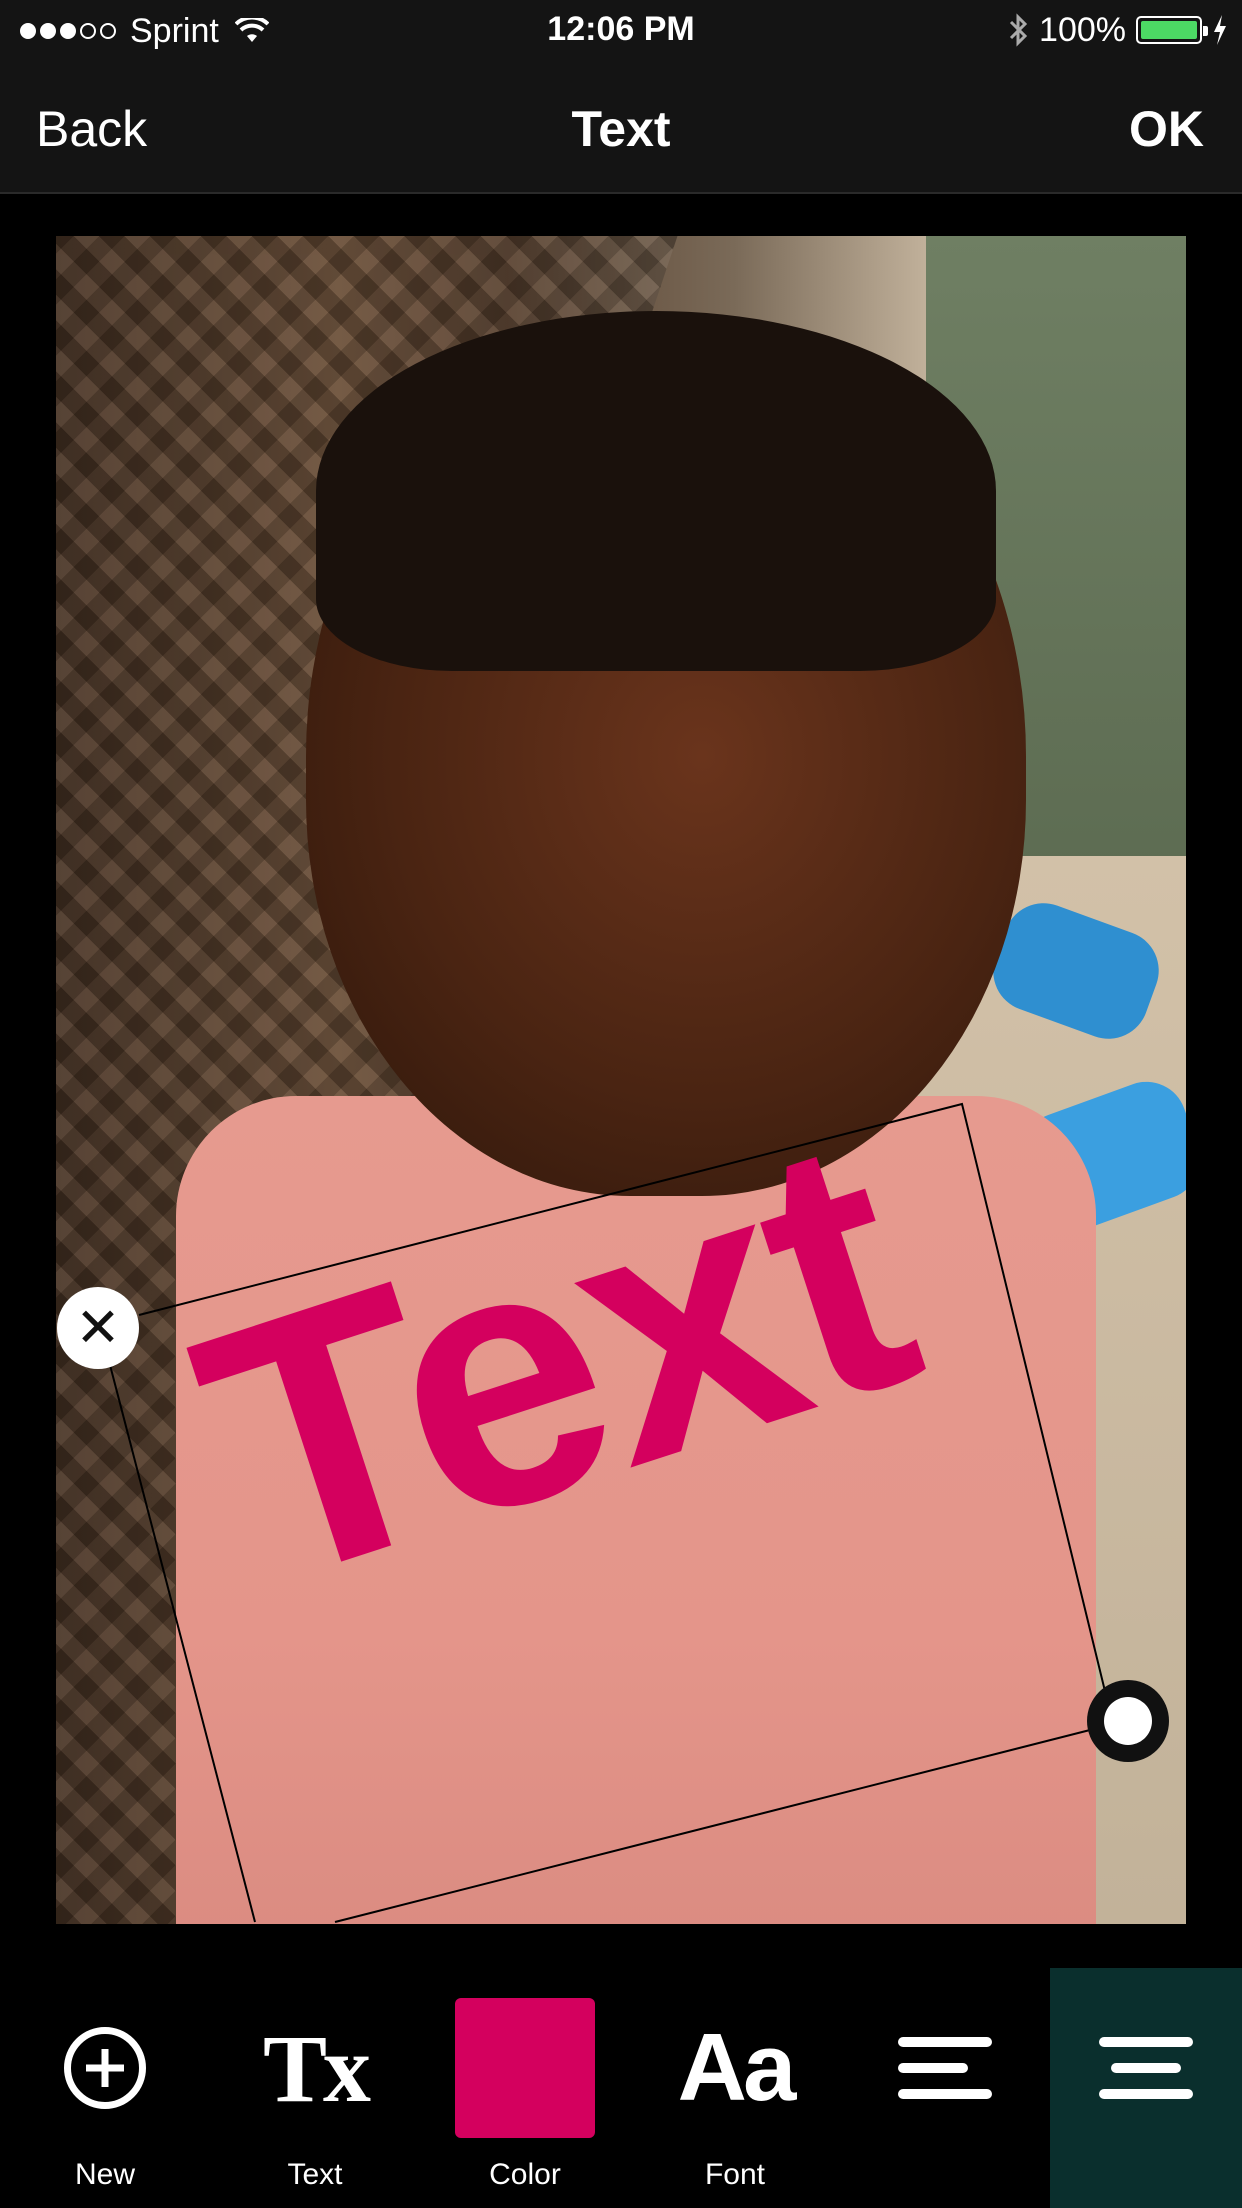 This screenshot has height=2208, width=1242. I want to click on font-icon: Aa, so click(737, 2067).